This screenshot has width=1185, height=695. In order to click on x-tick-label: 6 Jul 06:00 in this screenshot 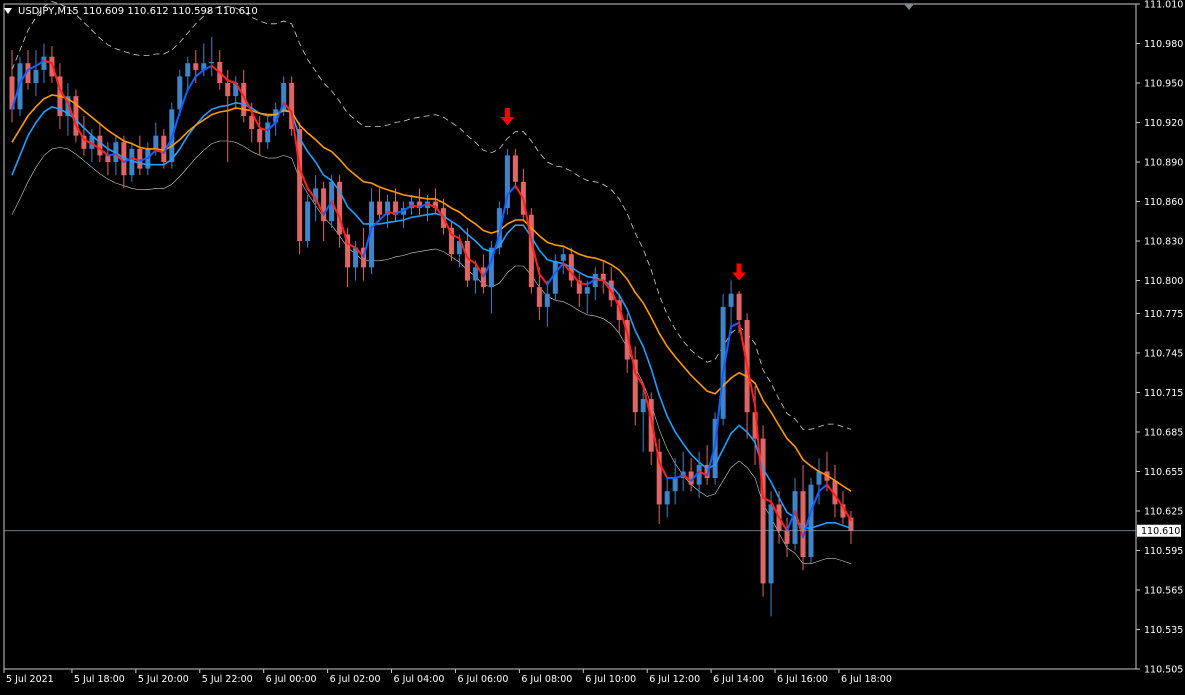, I will do `click(482, 679)`.